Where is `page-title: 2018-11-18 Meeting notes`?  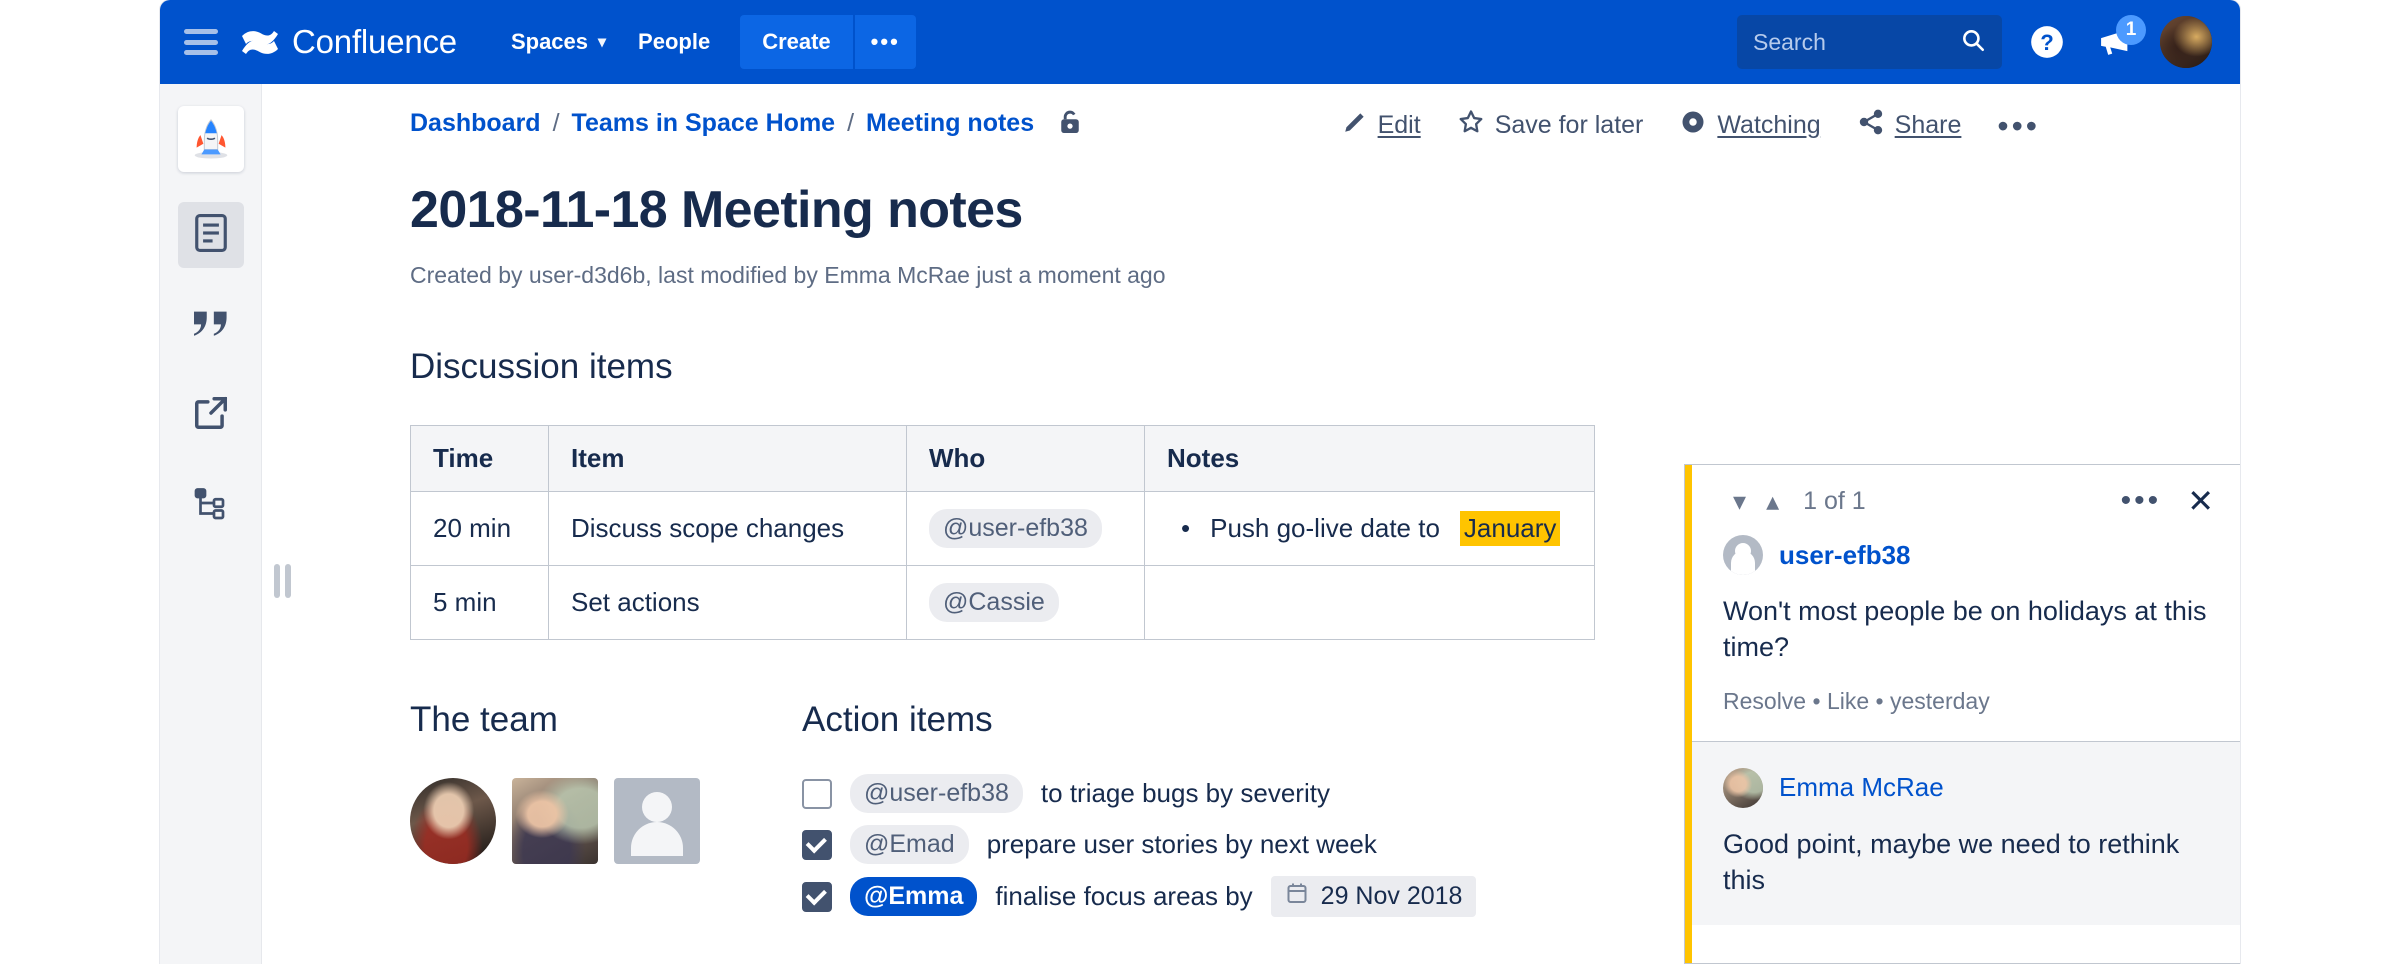
page-title: 2018-11-18 Meeting notes is located at coordinates (716, 210).